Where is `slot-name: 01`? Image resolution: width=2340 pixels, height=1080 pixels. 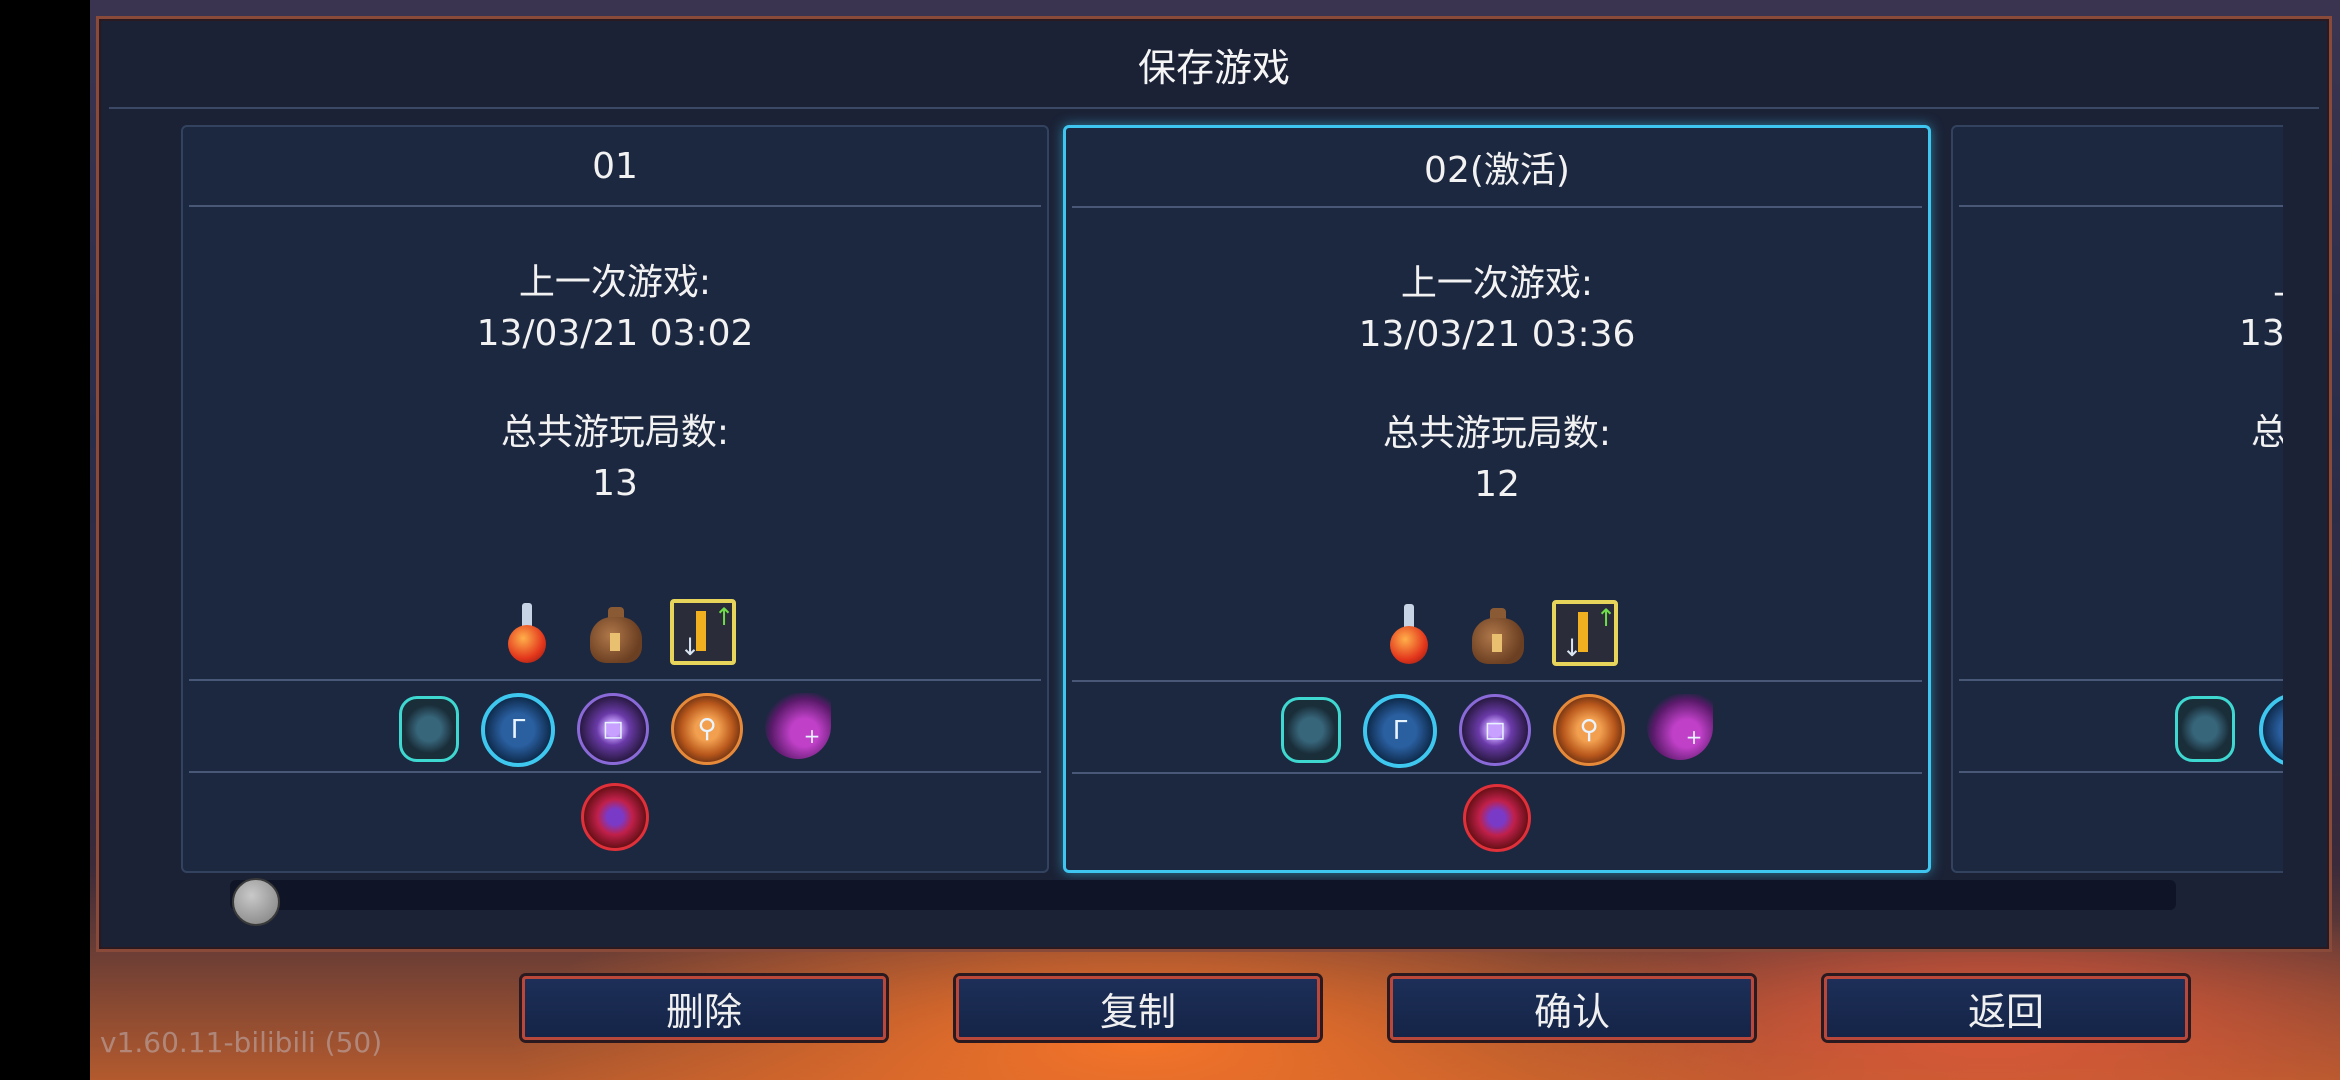 slot-name: 01 is located at coordinates (615, 166).